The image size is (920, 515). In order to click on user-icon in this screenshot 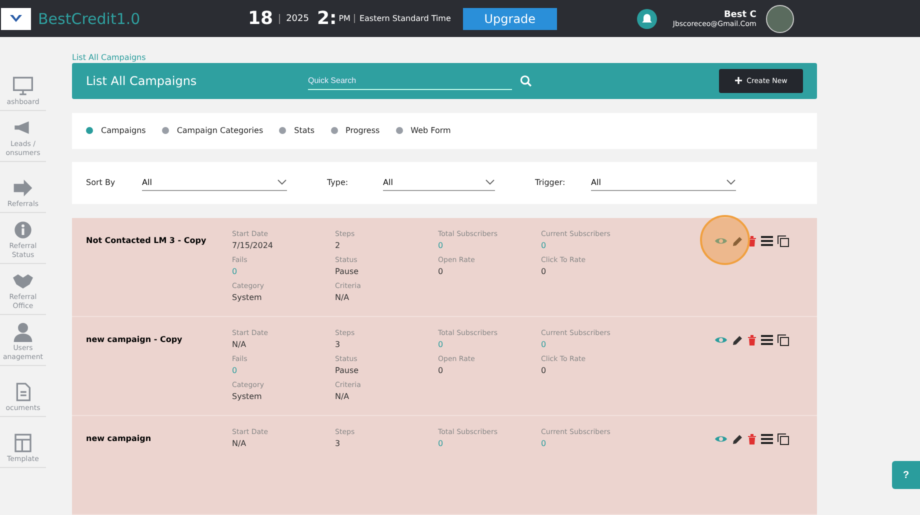, I will do `click(23, 332)`.